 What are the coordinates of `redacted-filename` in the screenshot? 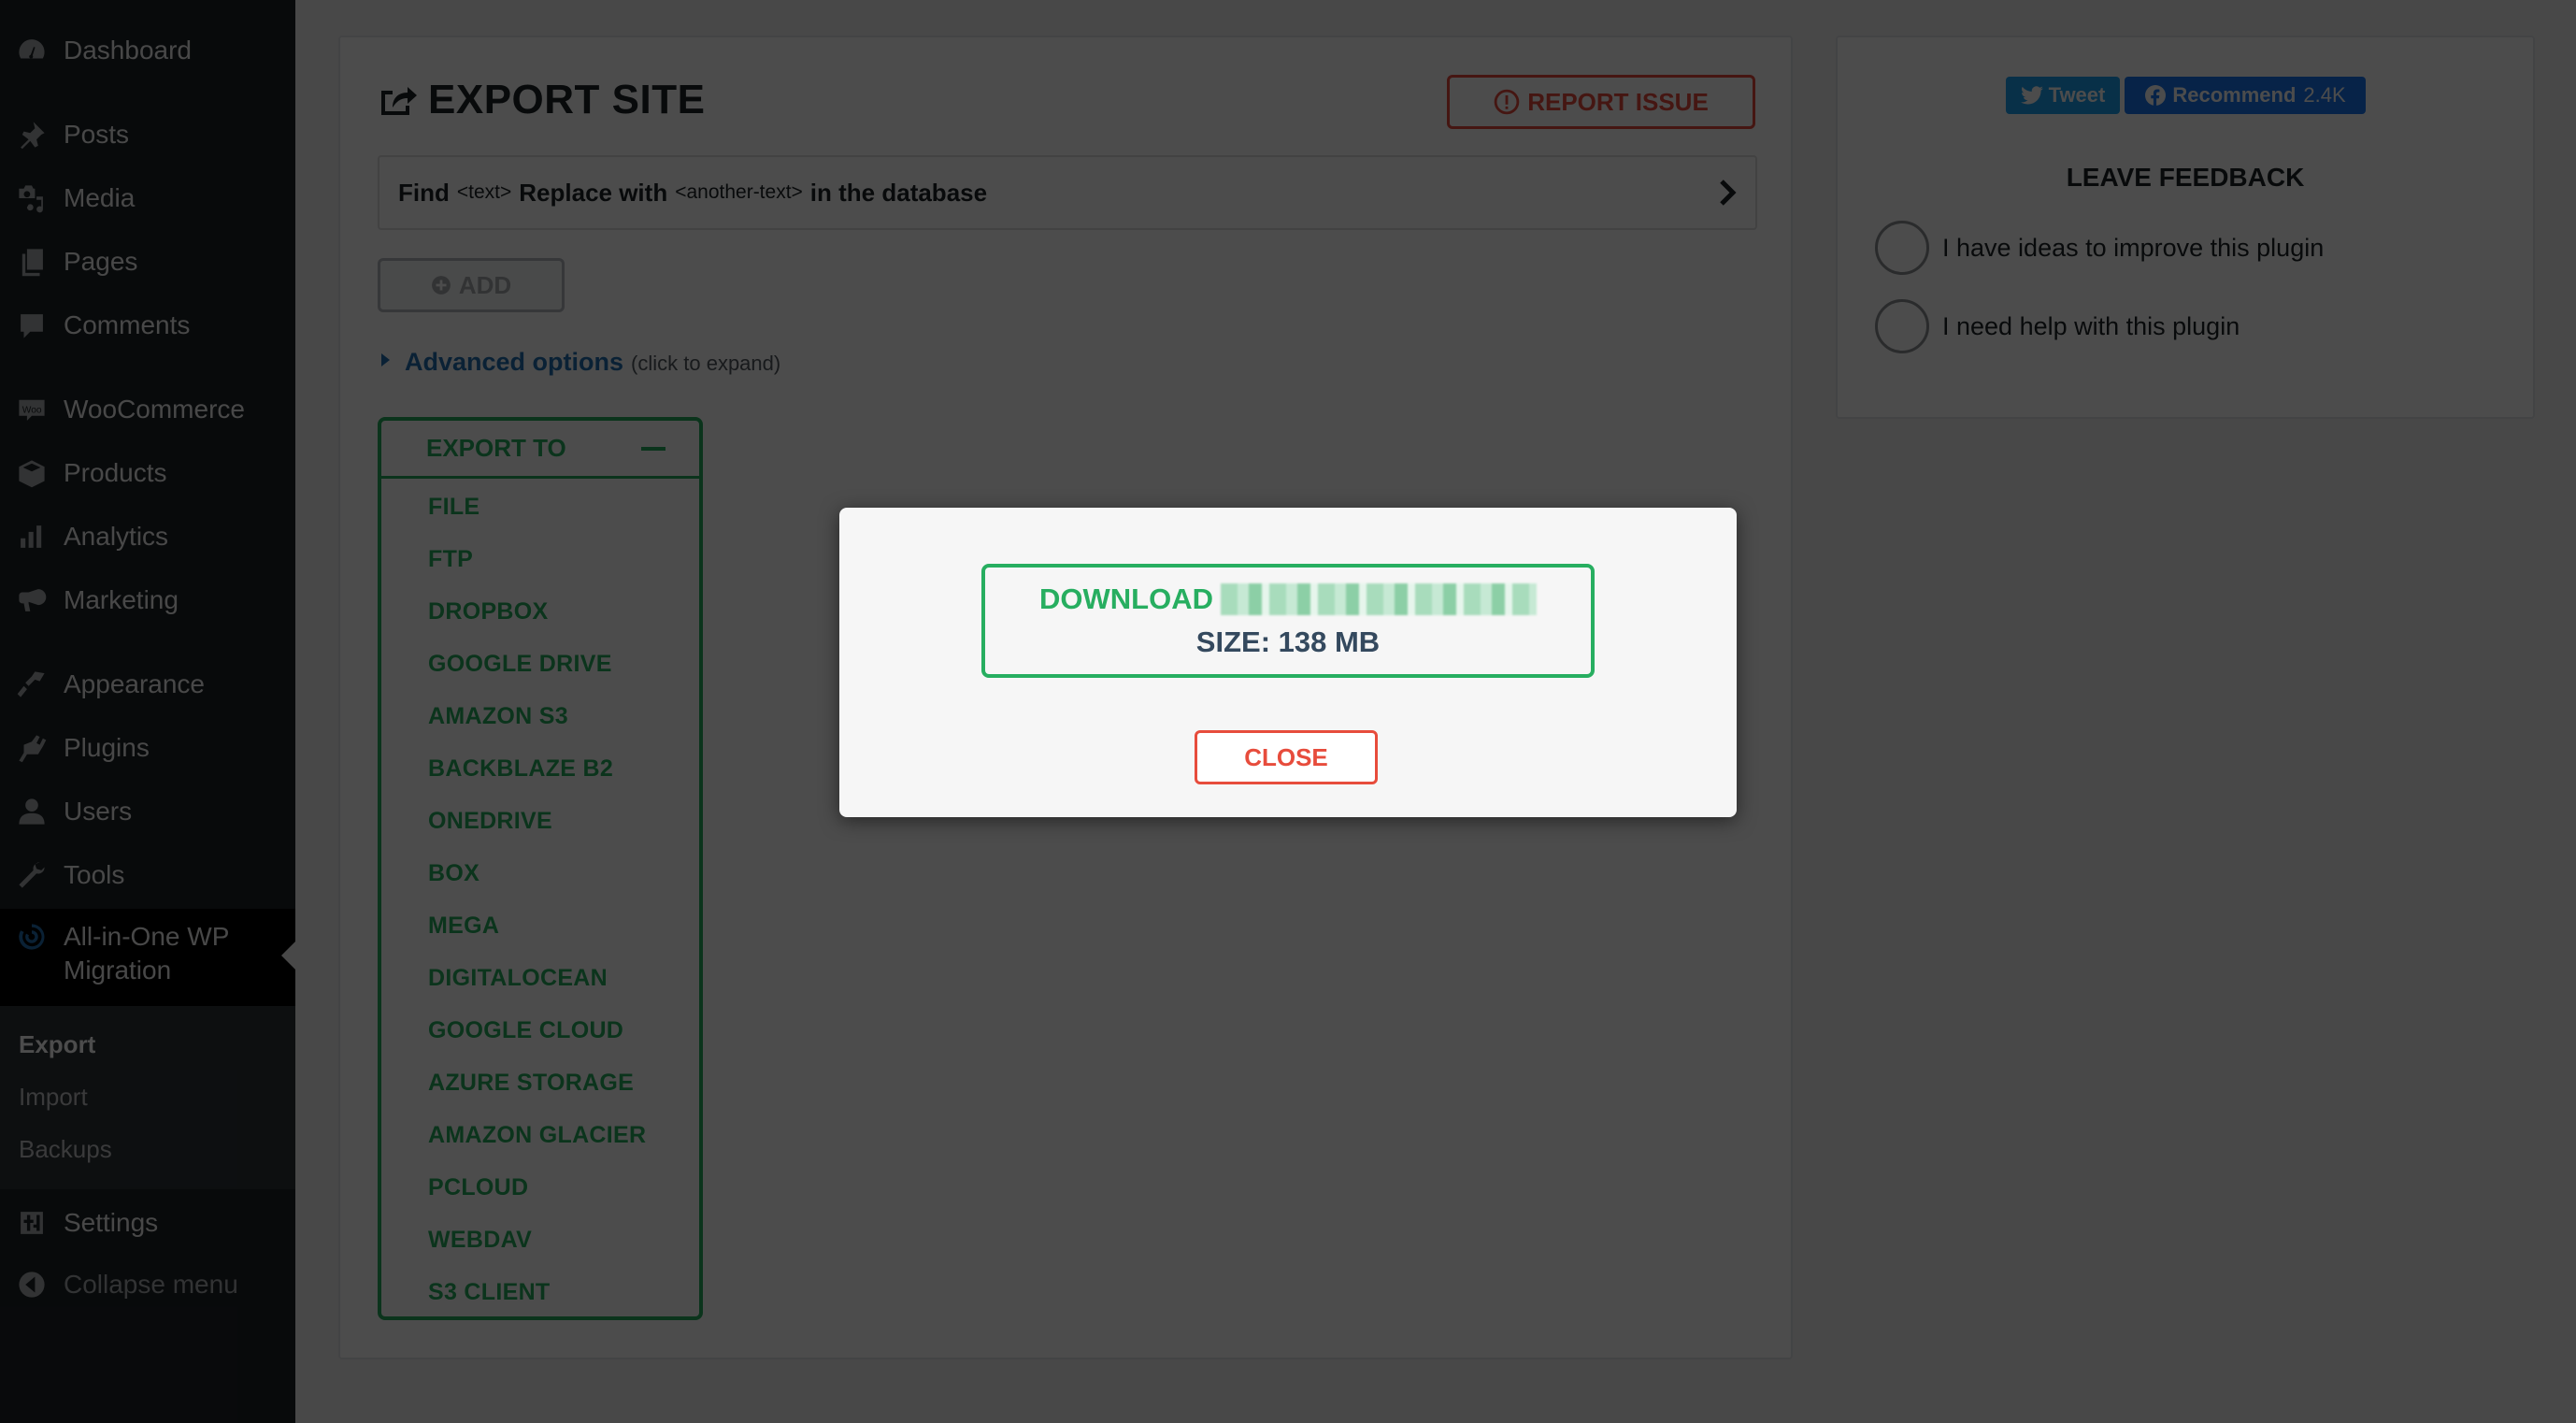 It's located at (1378, 599).